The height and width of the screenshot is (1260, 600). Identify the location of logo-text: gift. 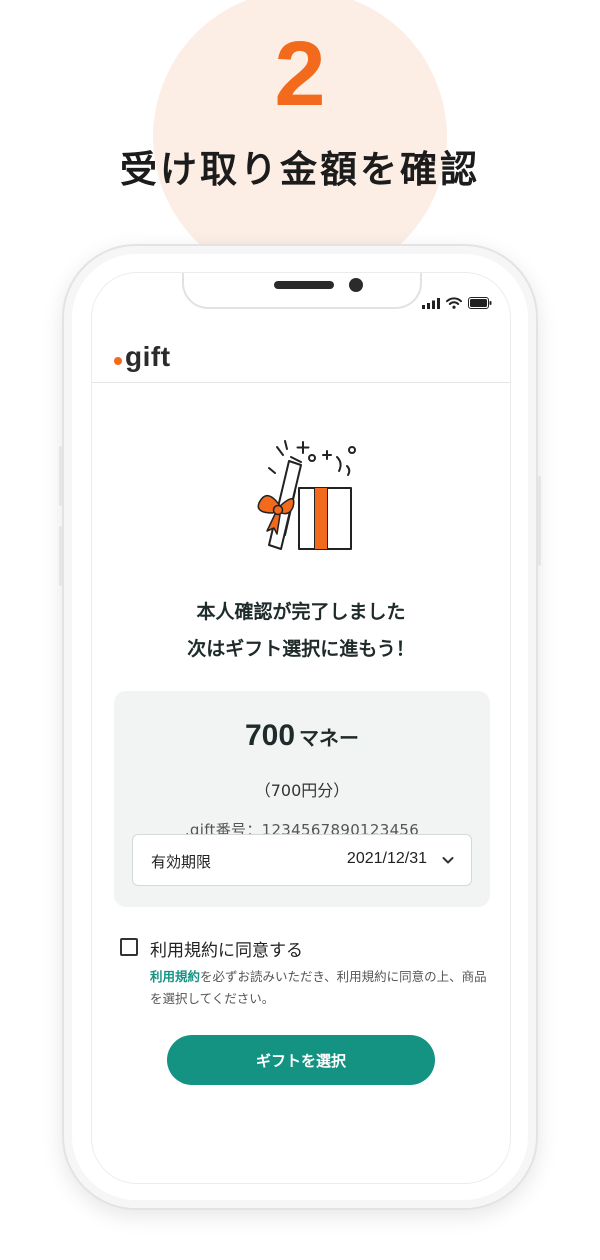
(148, 356).